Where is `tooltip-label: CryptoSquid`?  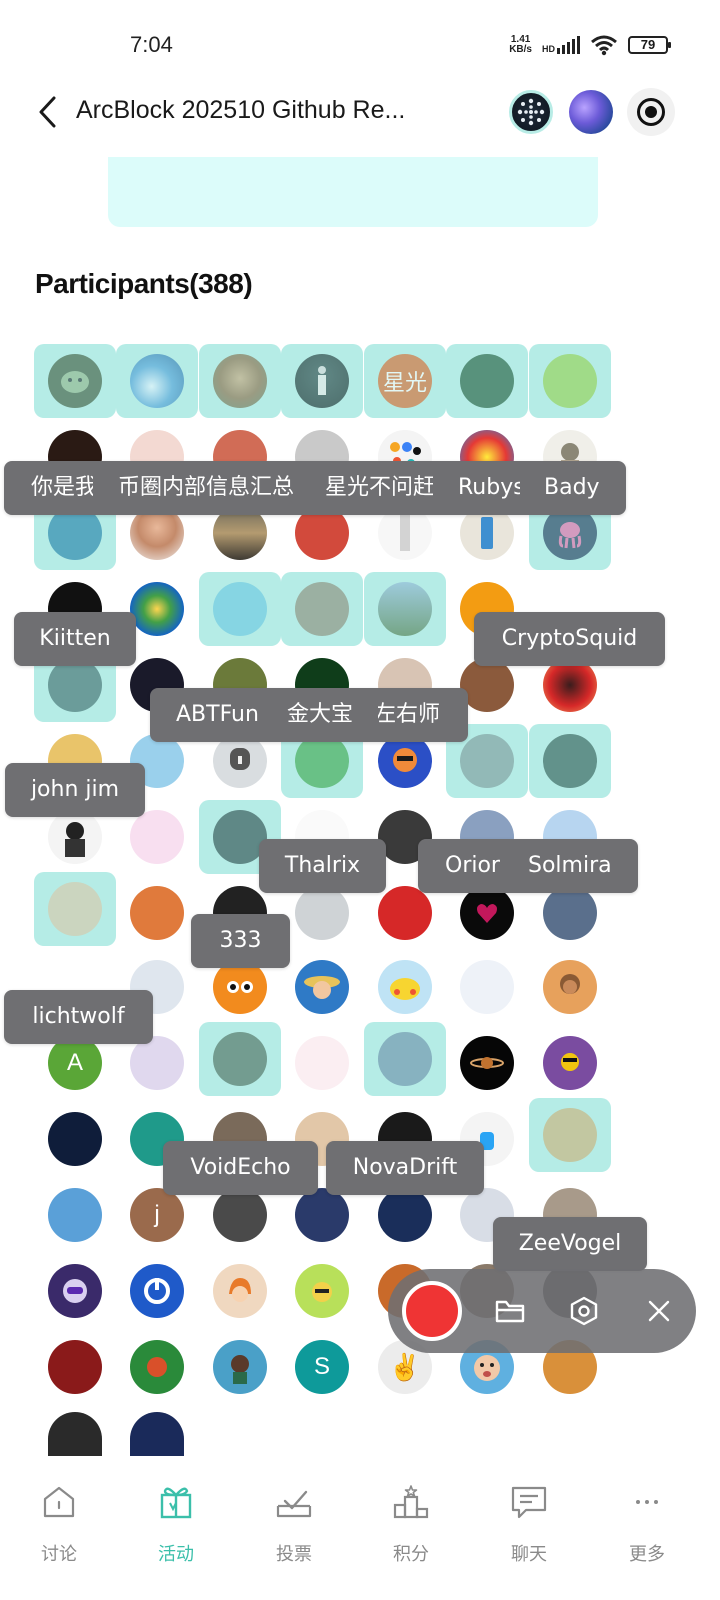
tooltip-label: CryptoSquid is located at coordinates (569, 638).